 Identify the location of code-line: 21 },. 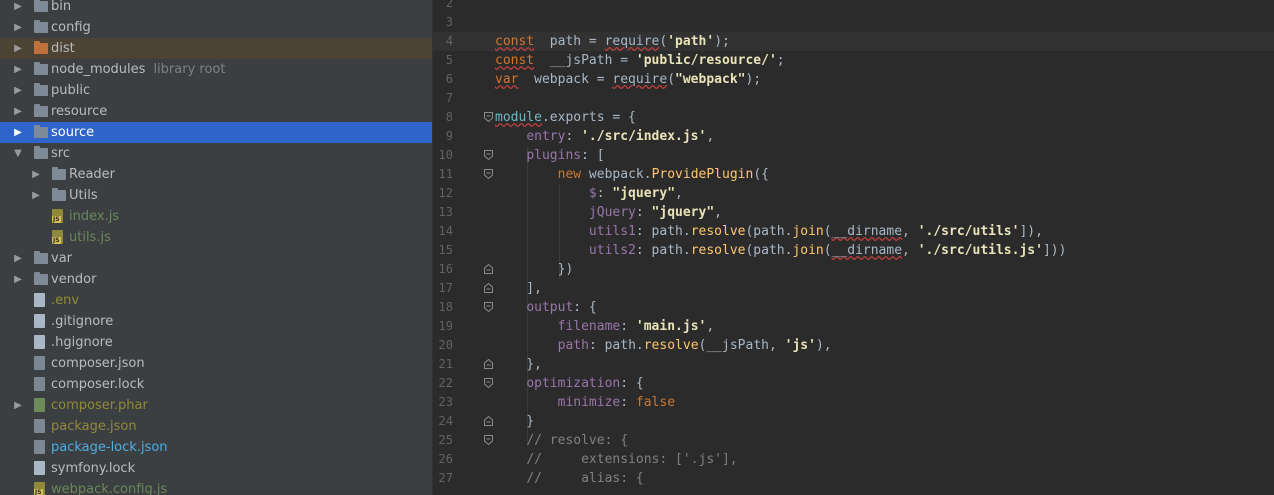
(853, 364).